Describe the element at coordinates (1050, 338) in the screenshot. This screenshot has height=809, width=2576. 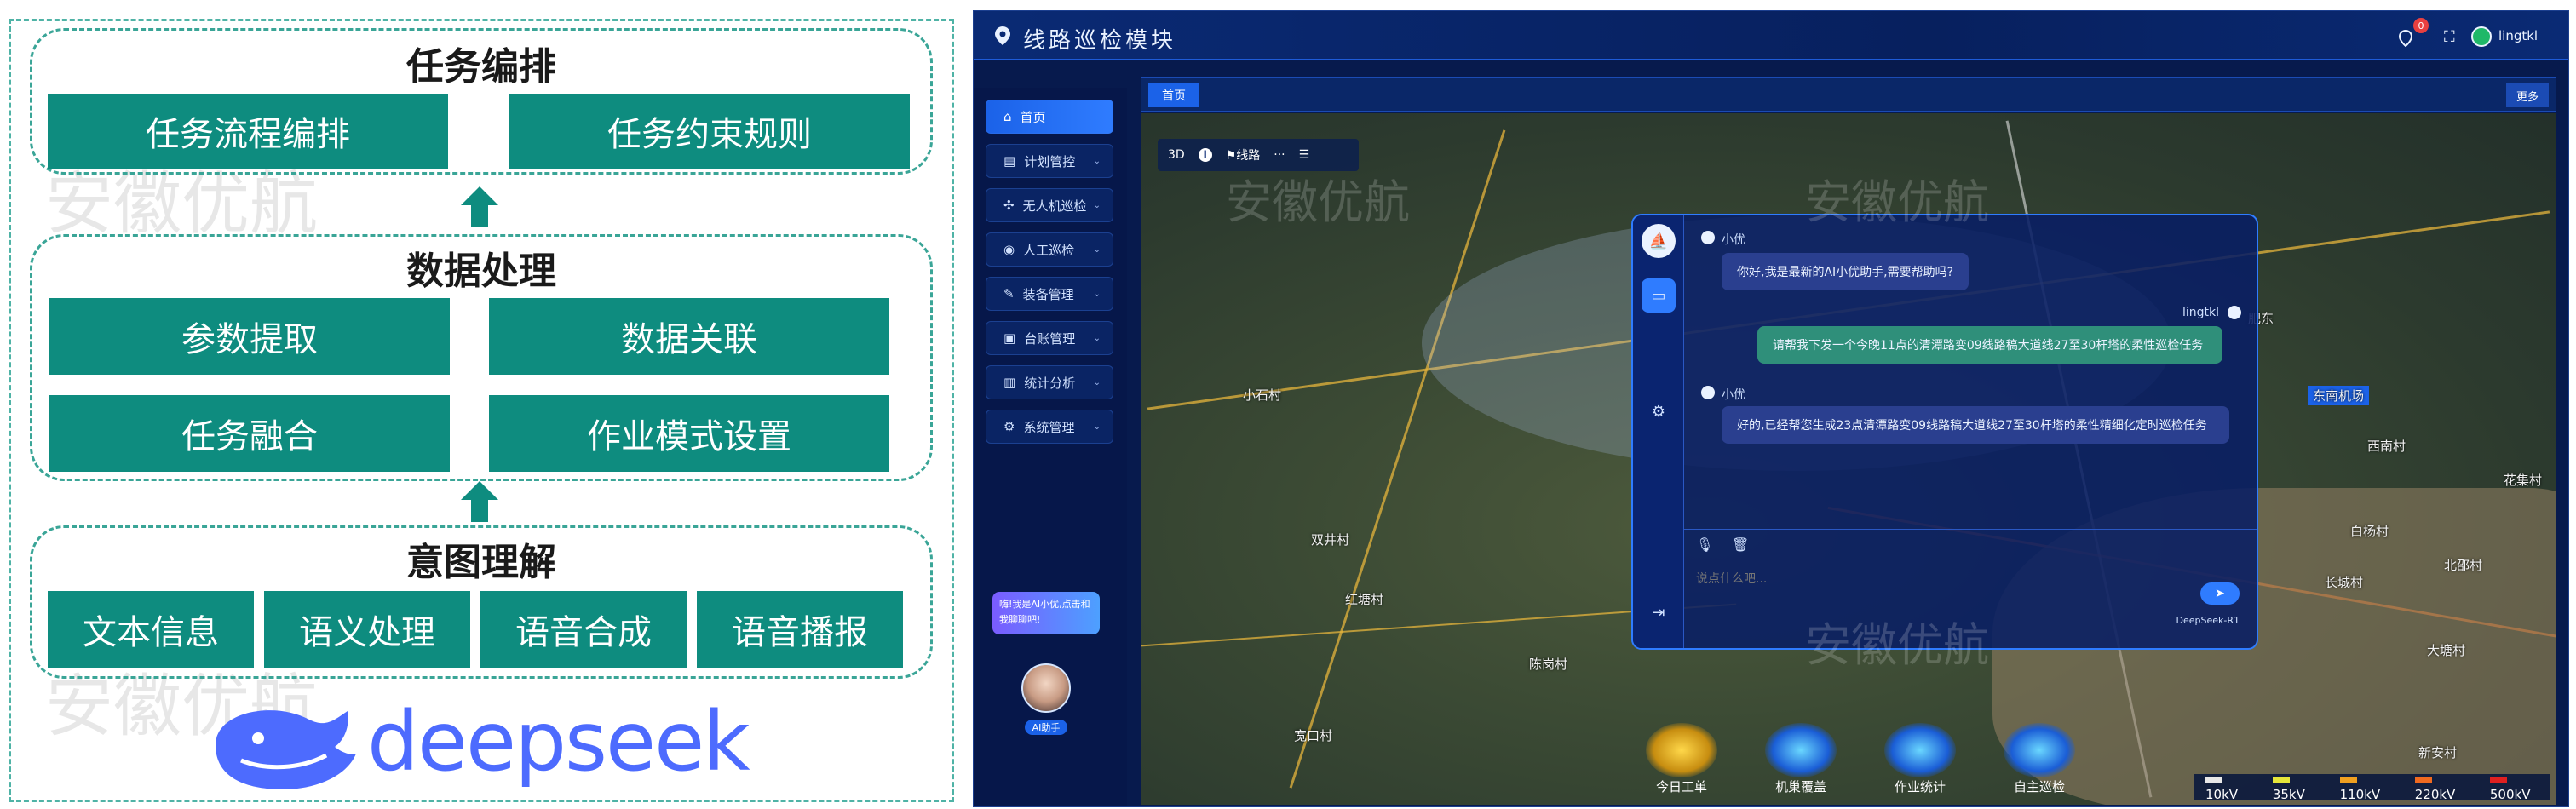
I see `sidebar-item-ledger: ▣ 台账管理 ⌄` at that location.